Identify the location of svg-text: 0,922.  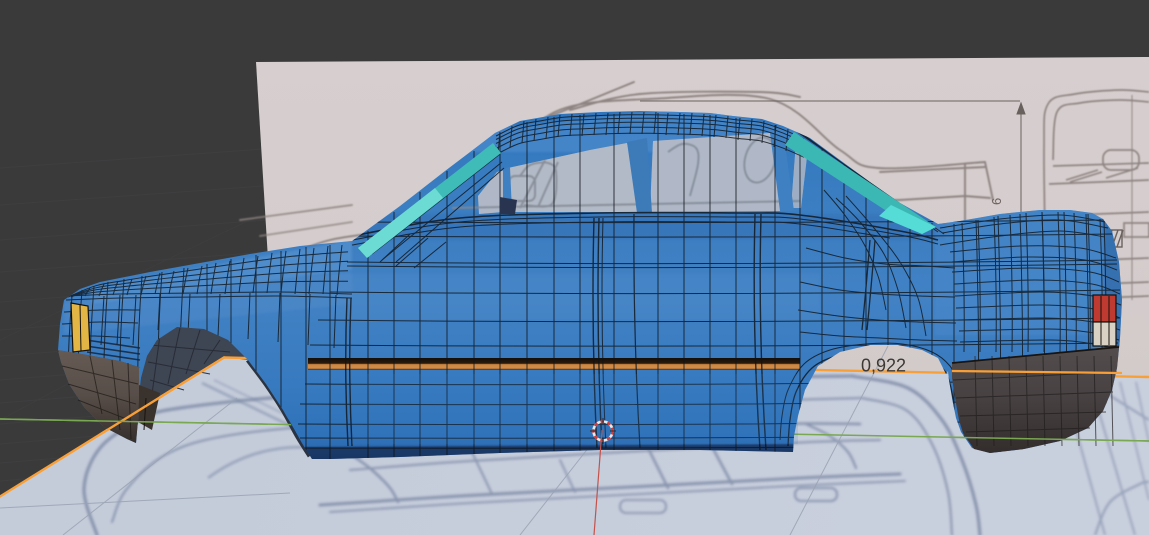
(883, 366).